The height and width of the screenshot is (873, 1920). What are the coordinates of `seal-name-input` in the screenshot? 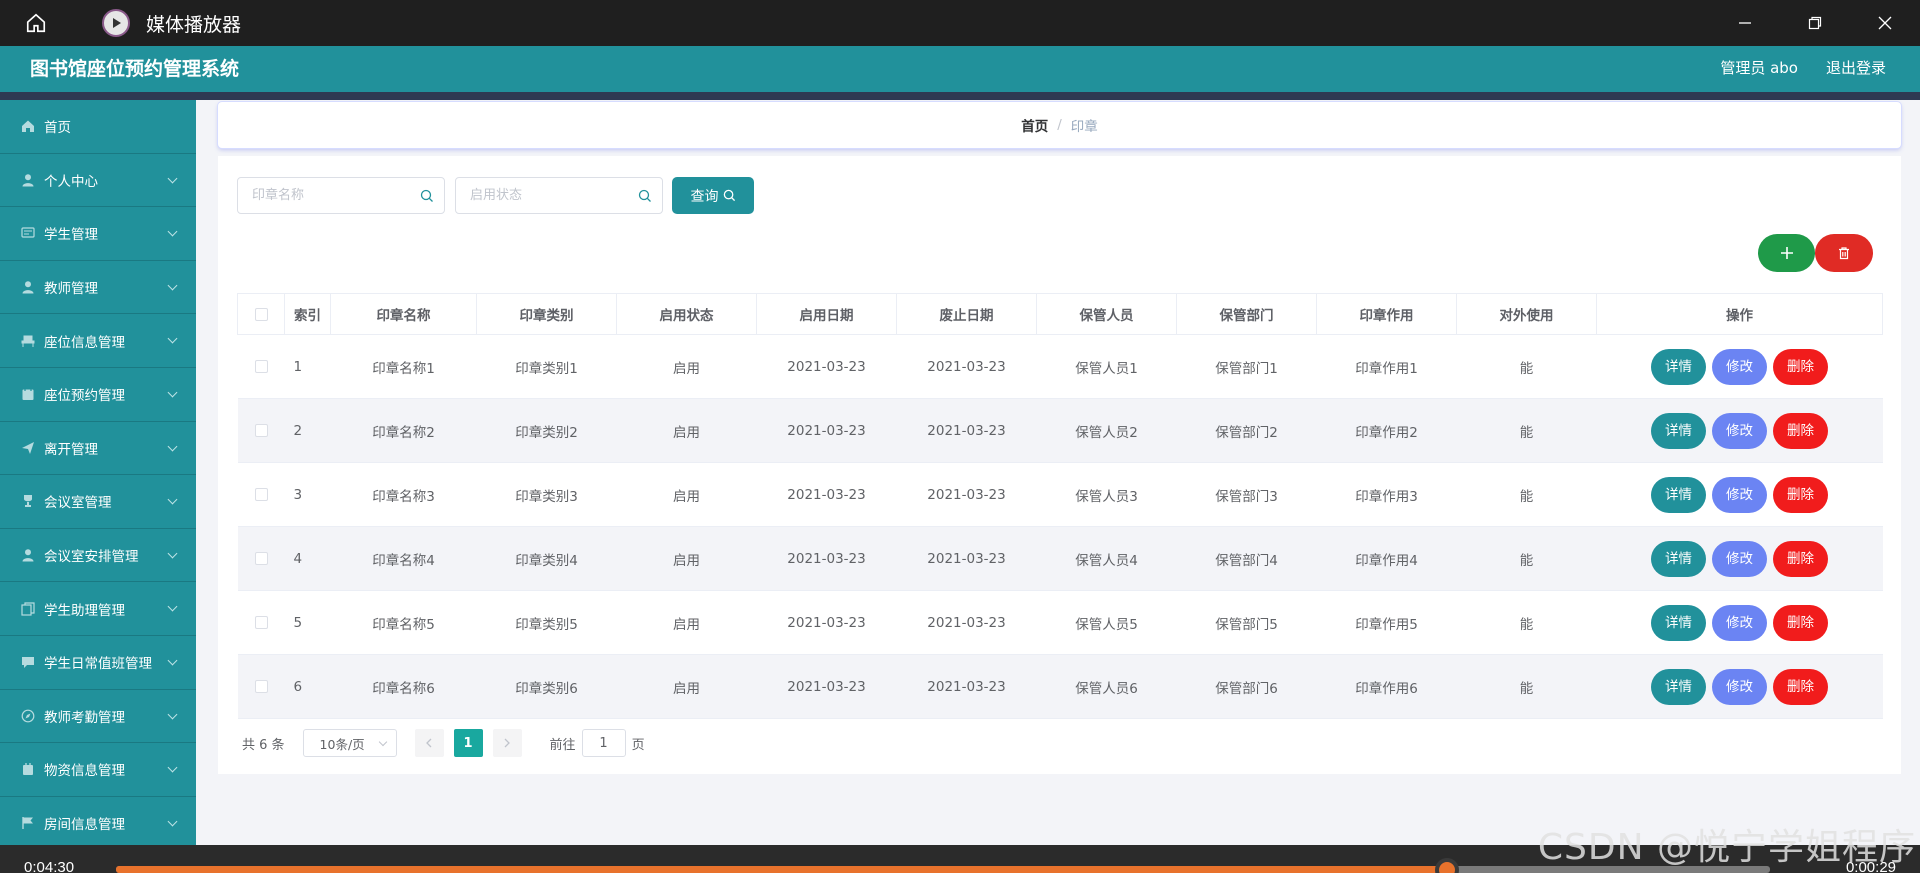 It's located at (337, 195).